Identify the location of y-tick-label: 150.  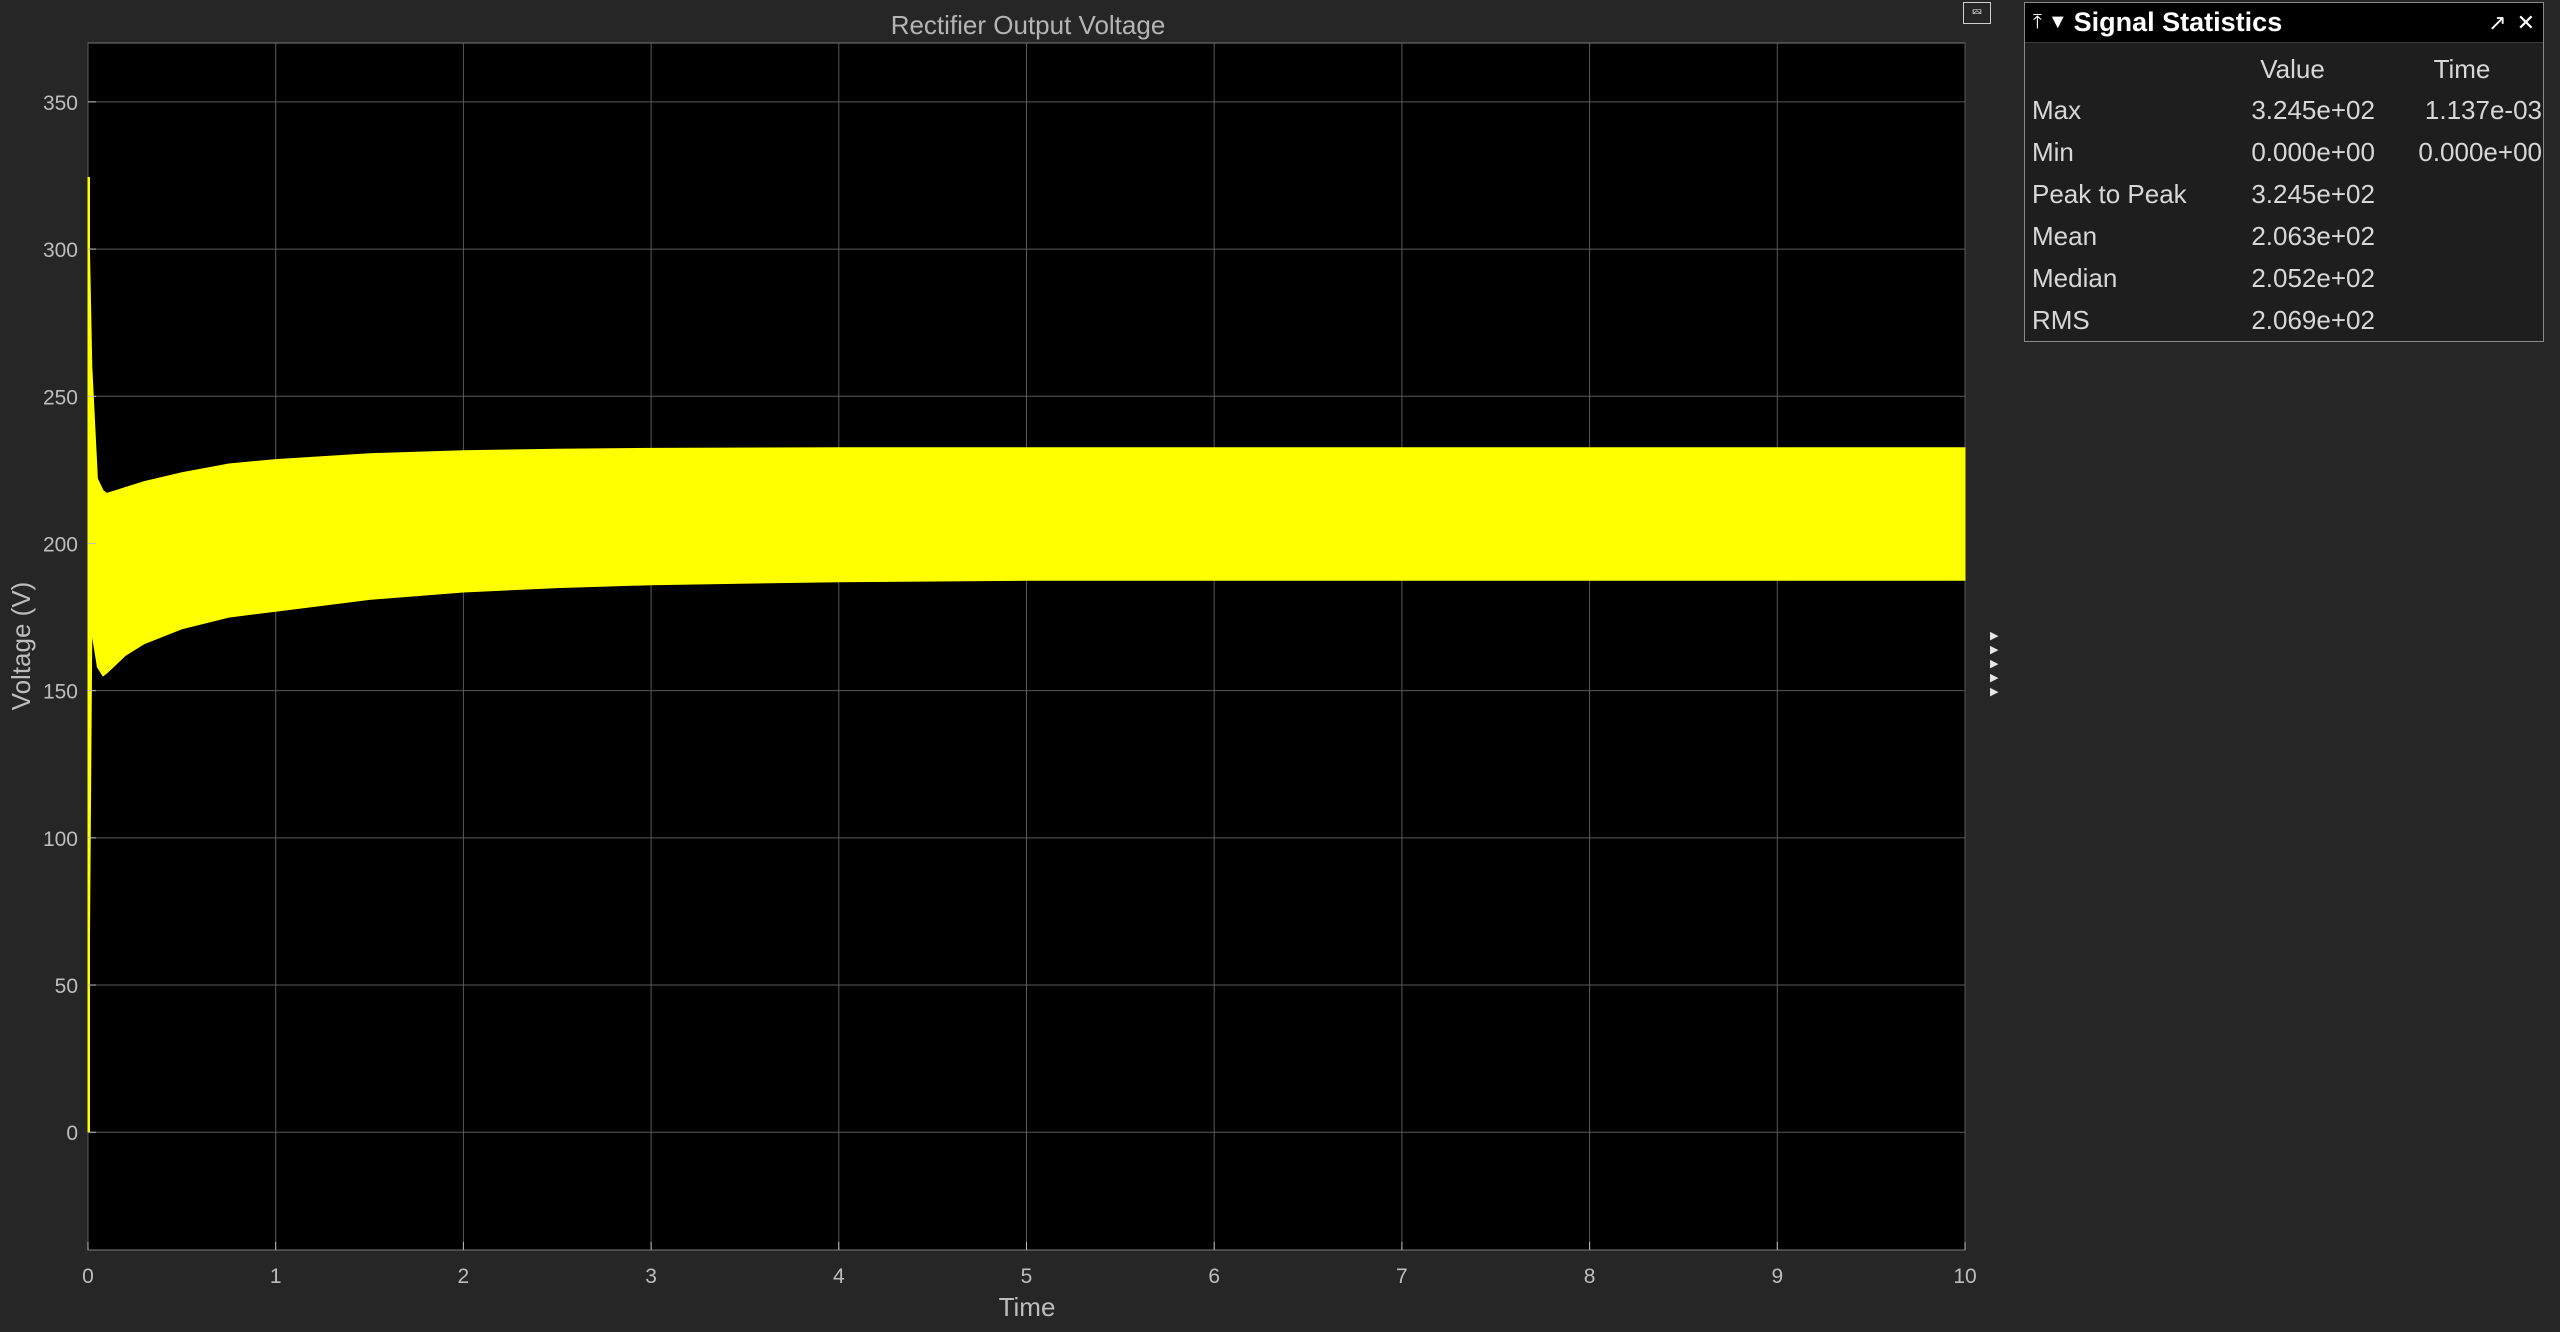
(60, 692).